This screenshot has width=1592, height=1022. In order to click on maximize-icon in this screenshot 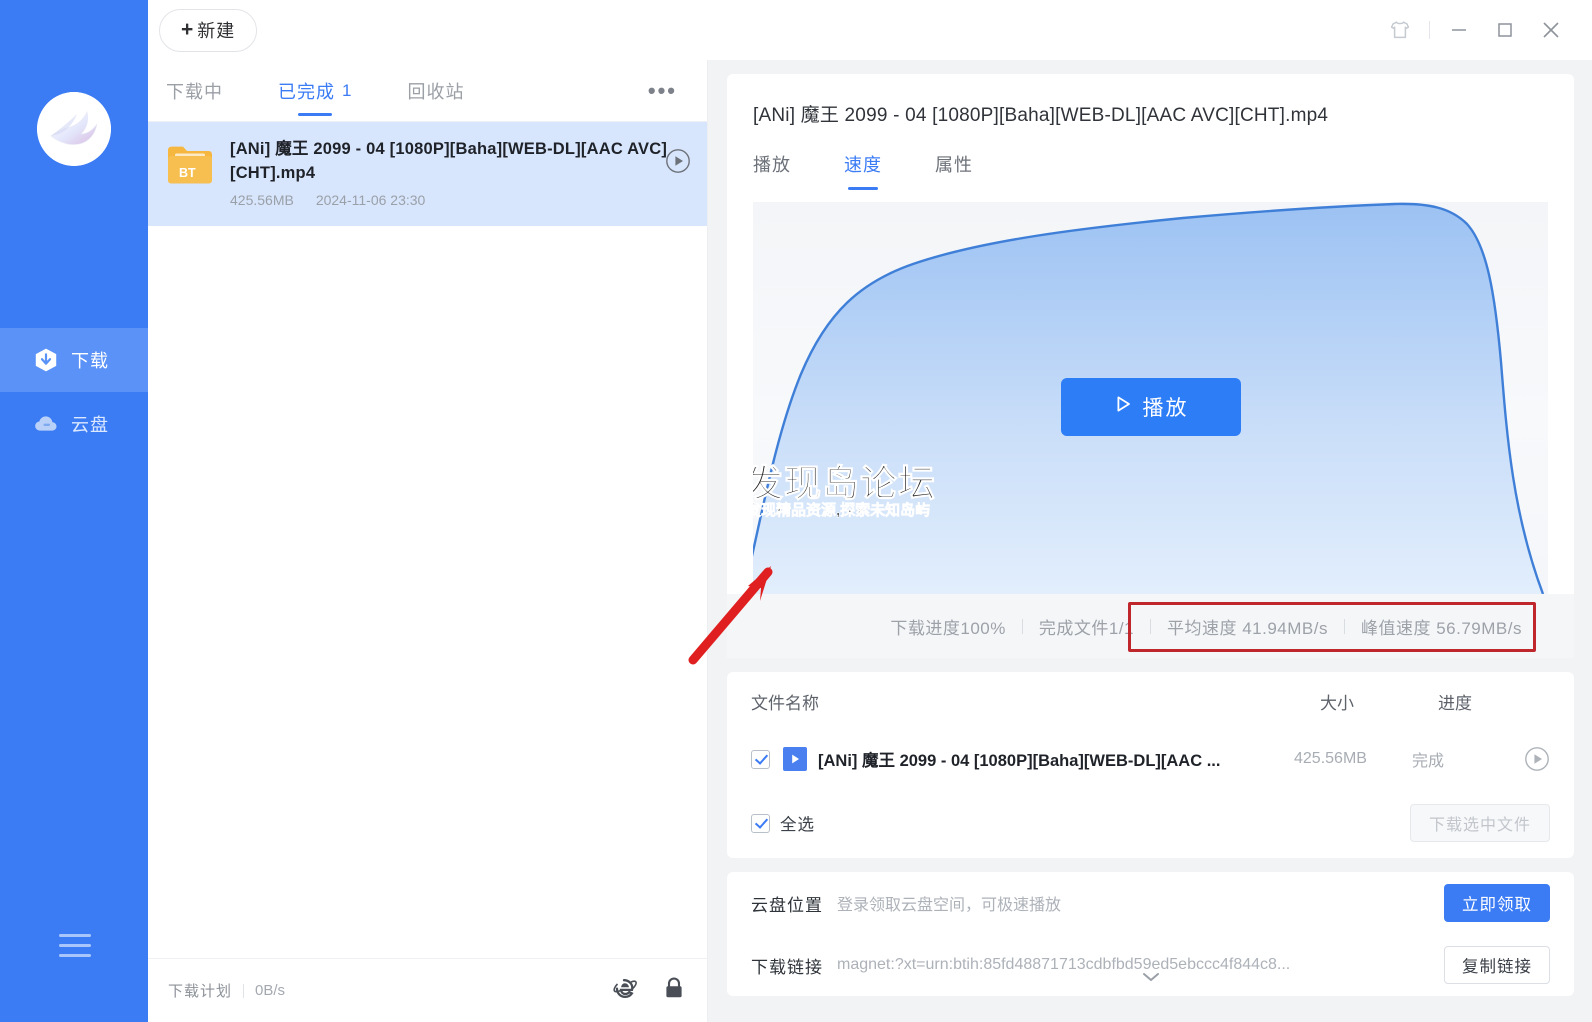, I will do `click(1505, 30)`.